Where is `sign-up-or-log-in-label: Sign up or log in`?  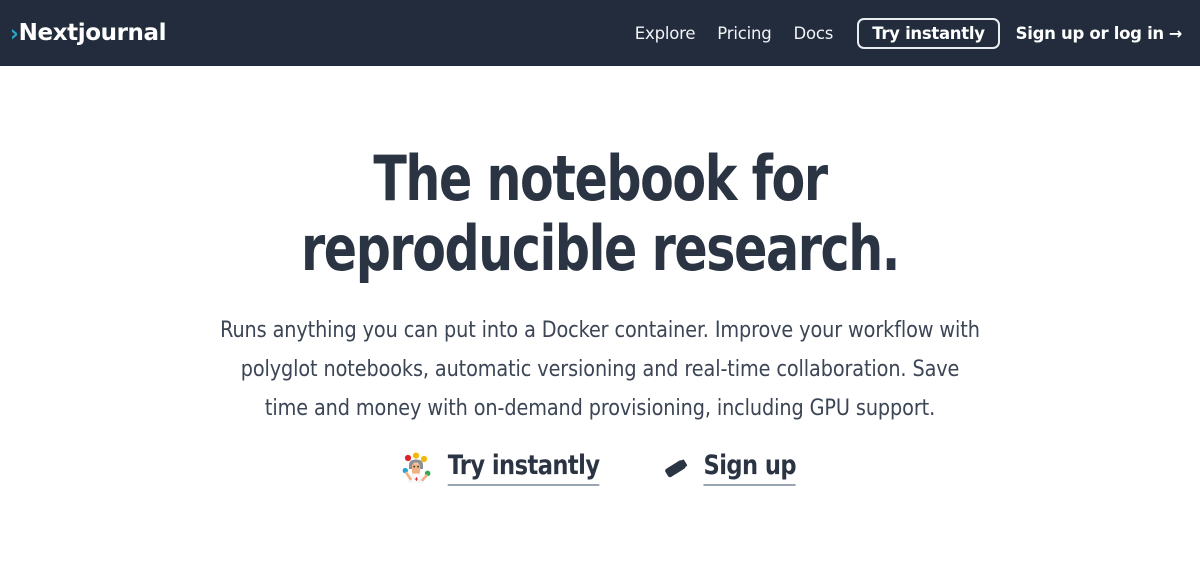
sign-up-or-log-in-label: Sign up or log in is located at coordinates (1090, 33).